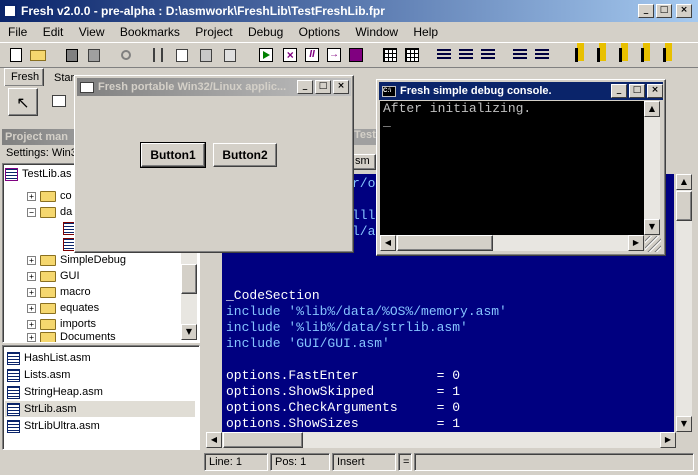 This screenshot has height=475, width=698. Describe the element at coordinates (542, 55) in the screenshot. I see `uncomment-icon` at that location.